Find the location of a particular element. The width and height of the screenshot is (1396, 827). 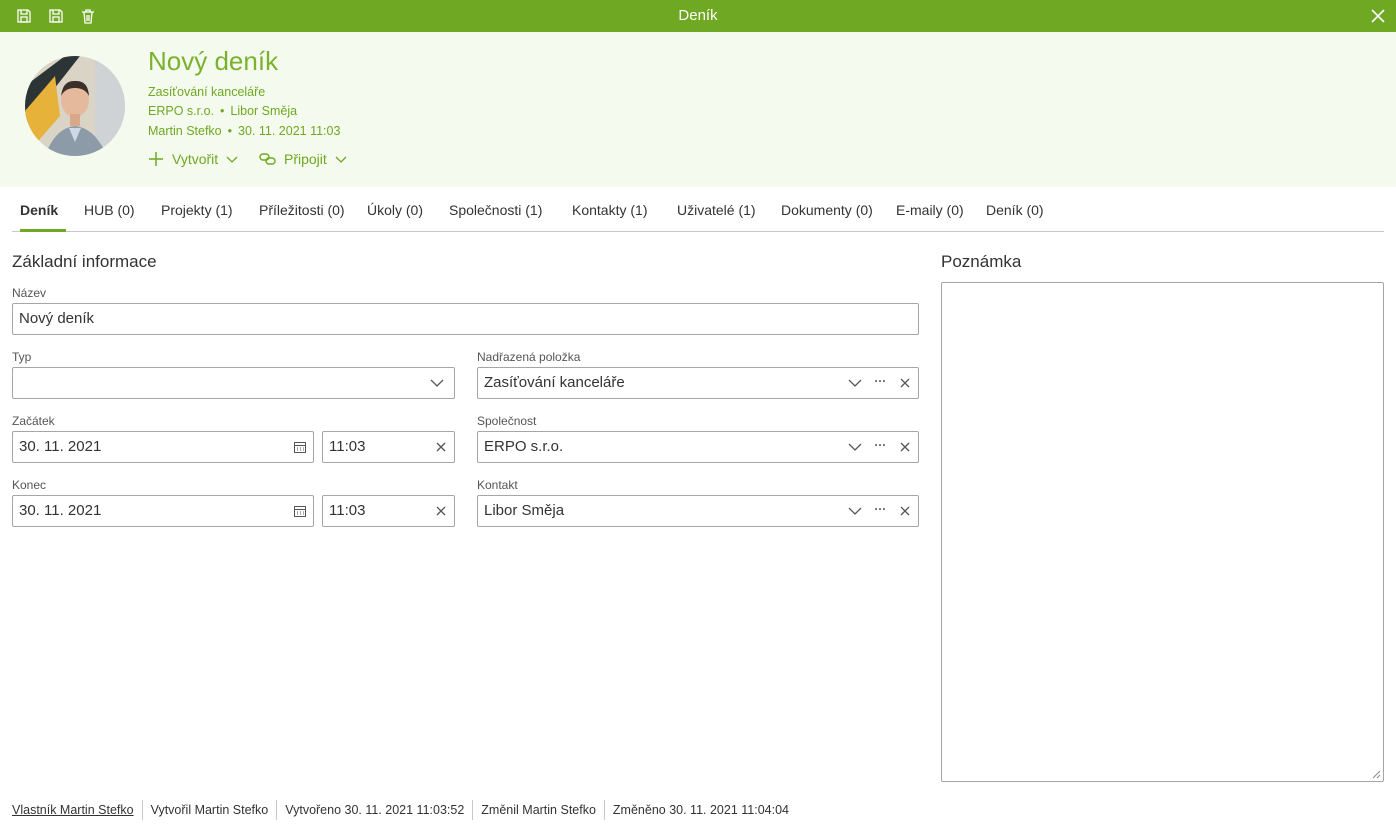

end-label: Konec is located at coordinates (29, 485).